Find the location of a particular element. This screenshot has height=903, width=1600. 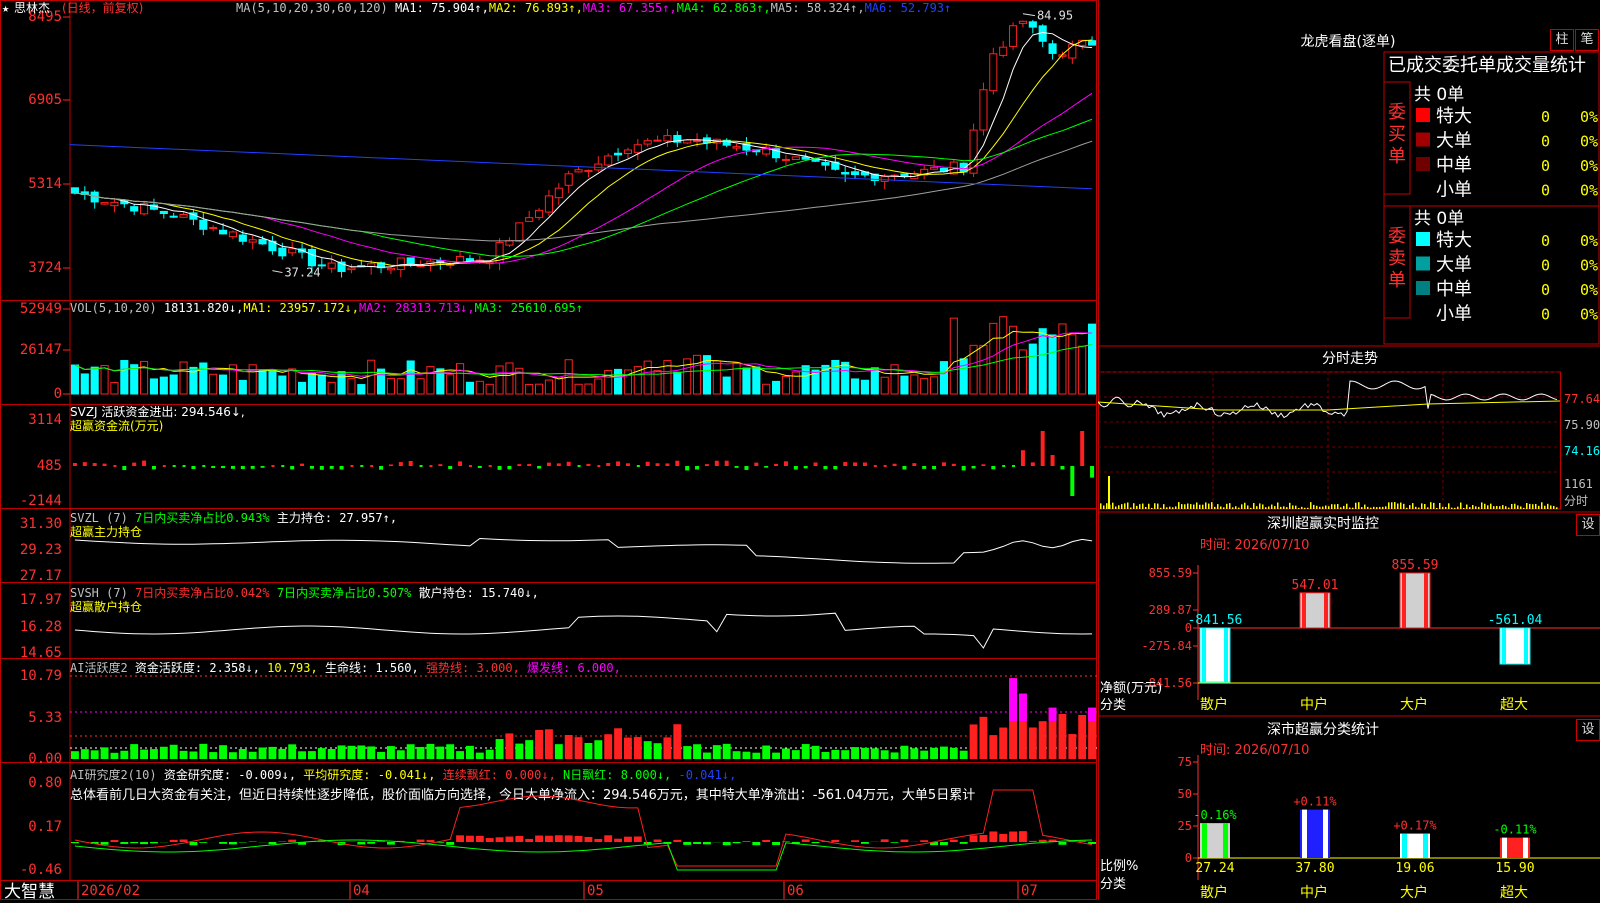

tab-pen-button: 笔 is located at coordinates (1587, 40).